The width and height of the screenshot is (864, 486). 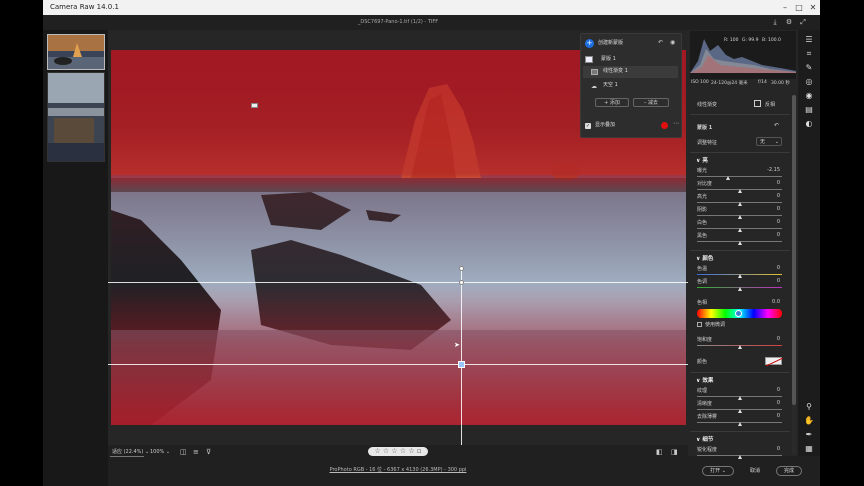 What do you see at coordinates (461, 268) in the screenshot?
I see `gradient-rotation-handle` at bounding box center [461, 268].